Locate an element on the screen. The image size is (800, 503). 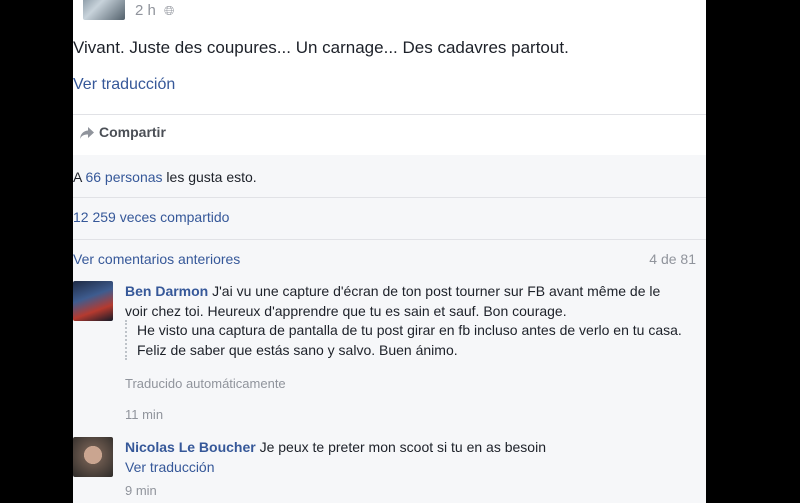
likes-prefix: A is located at coordinates (77, 177).